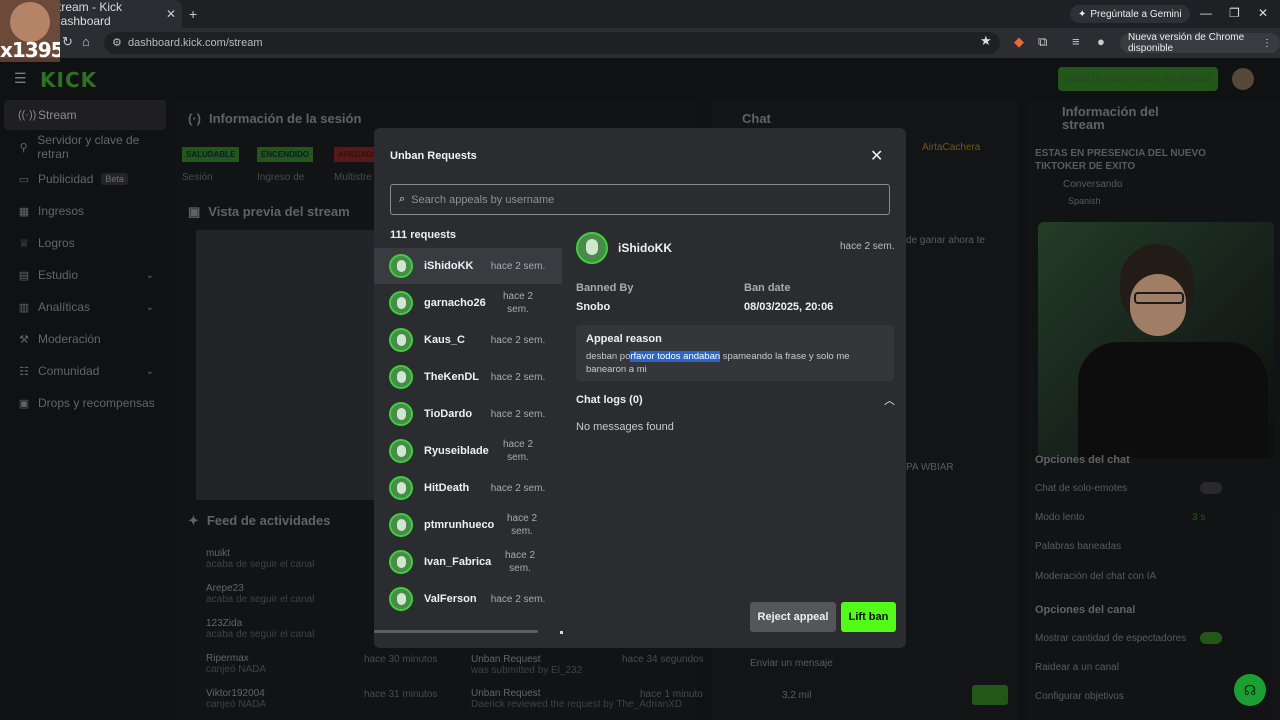 The height and width of the screenshot is (720, 1280). What do you see at coordinates (1019, 42) in the screenshot?
I see `extension-icon: ◆` at bounding box center [1019, 42].